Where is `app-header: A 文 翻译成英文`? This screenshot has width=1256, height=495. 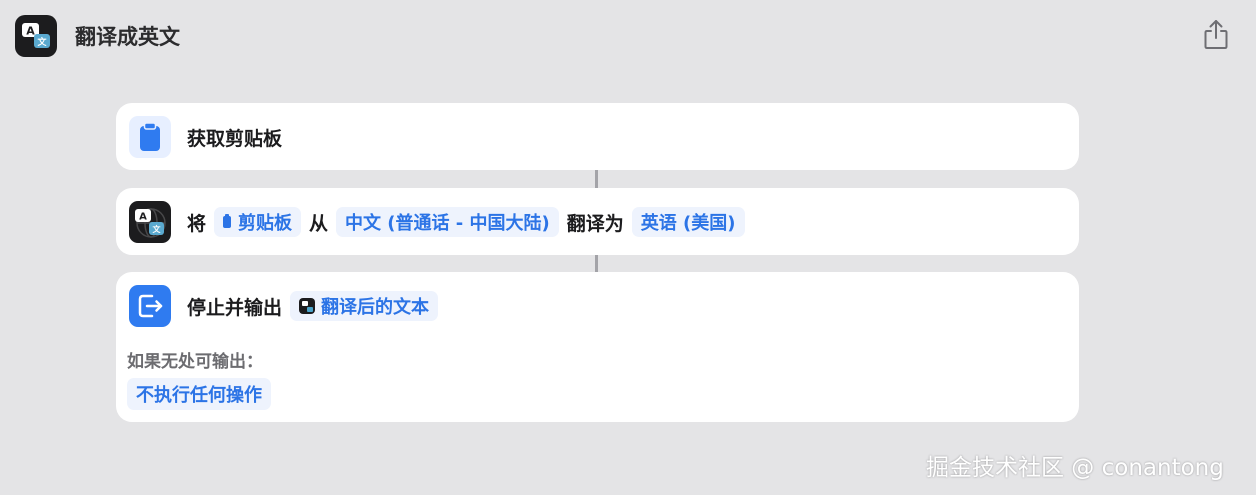
app-header: A 文 翻译成英文 is located at coordinates (97, 36).